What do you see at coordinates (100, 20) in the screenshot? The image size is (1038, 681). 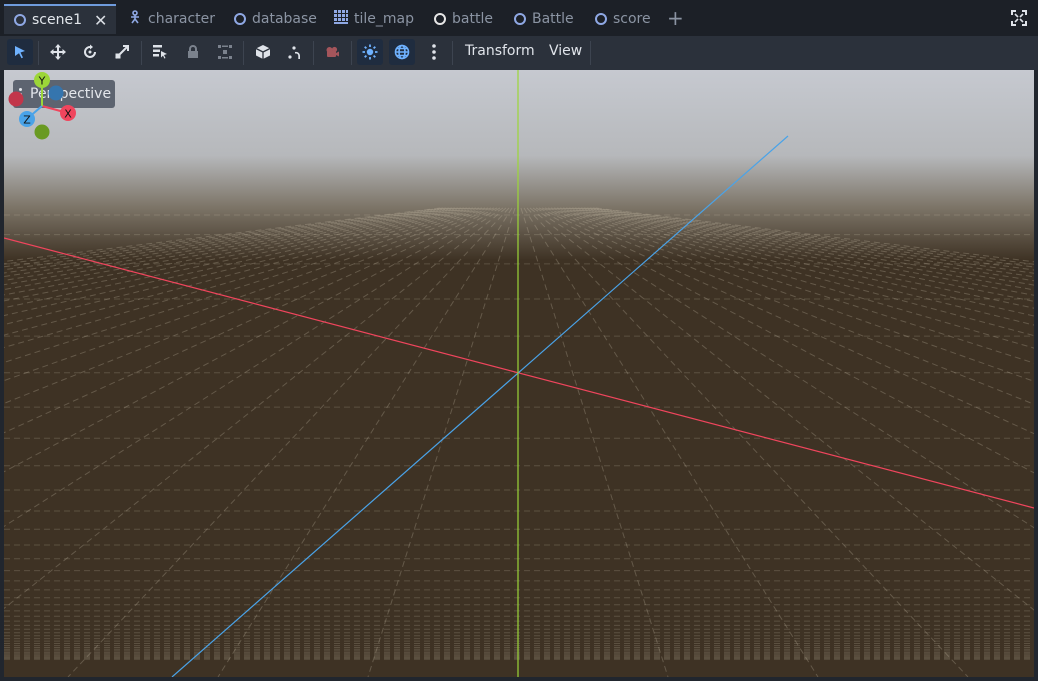 I see `close-icon: ✕` at bounding box center [100, 20].